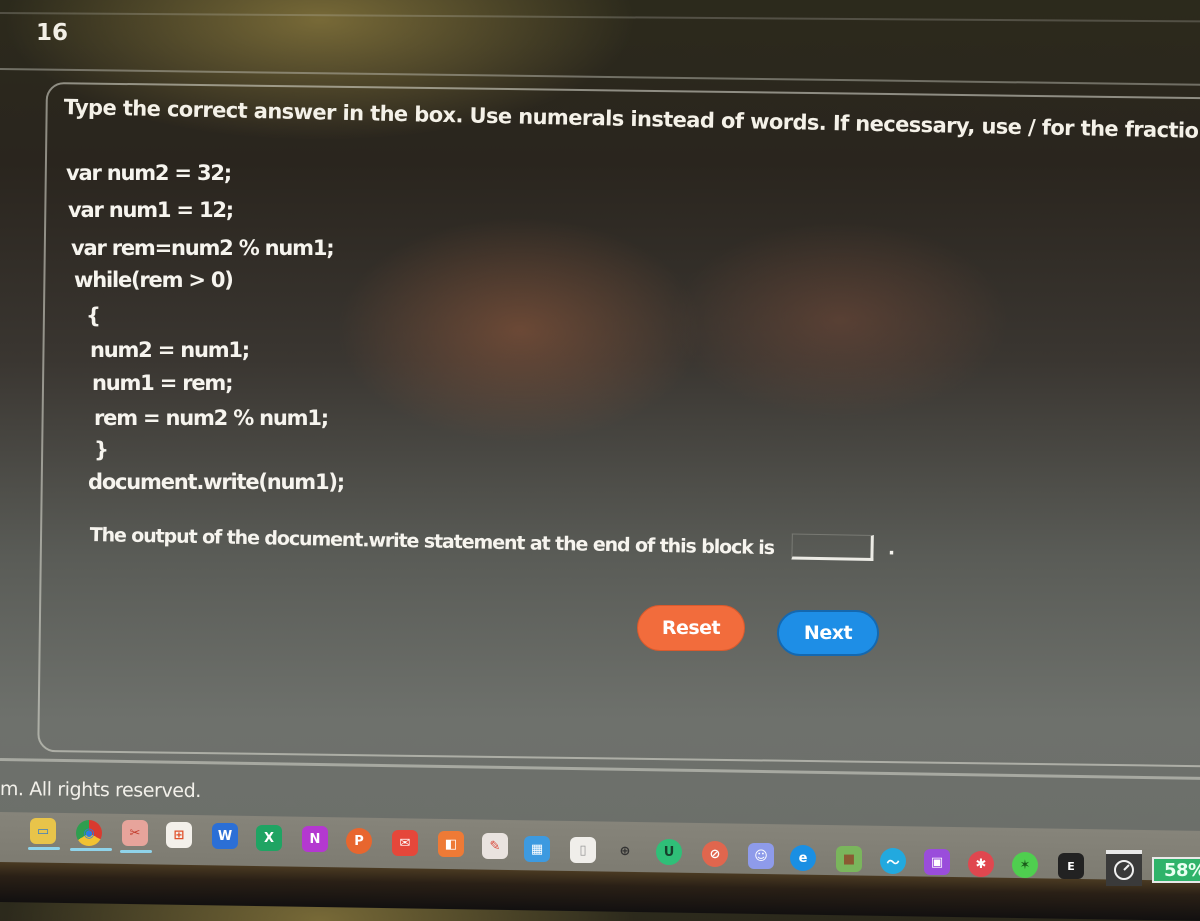  Describe the element at coordinates (43, 831) in the screenshot. I see `file-explorer-icon: ▭` at that location.